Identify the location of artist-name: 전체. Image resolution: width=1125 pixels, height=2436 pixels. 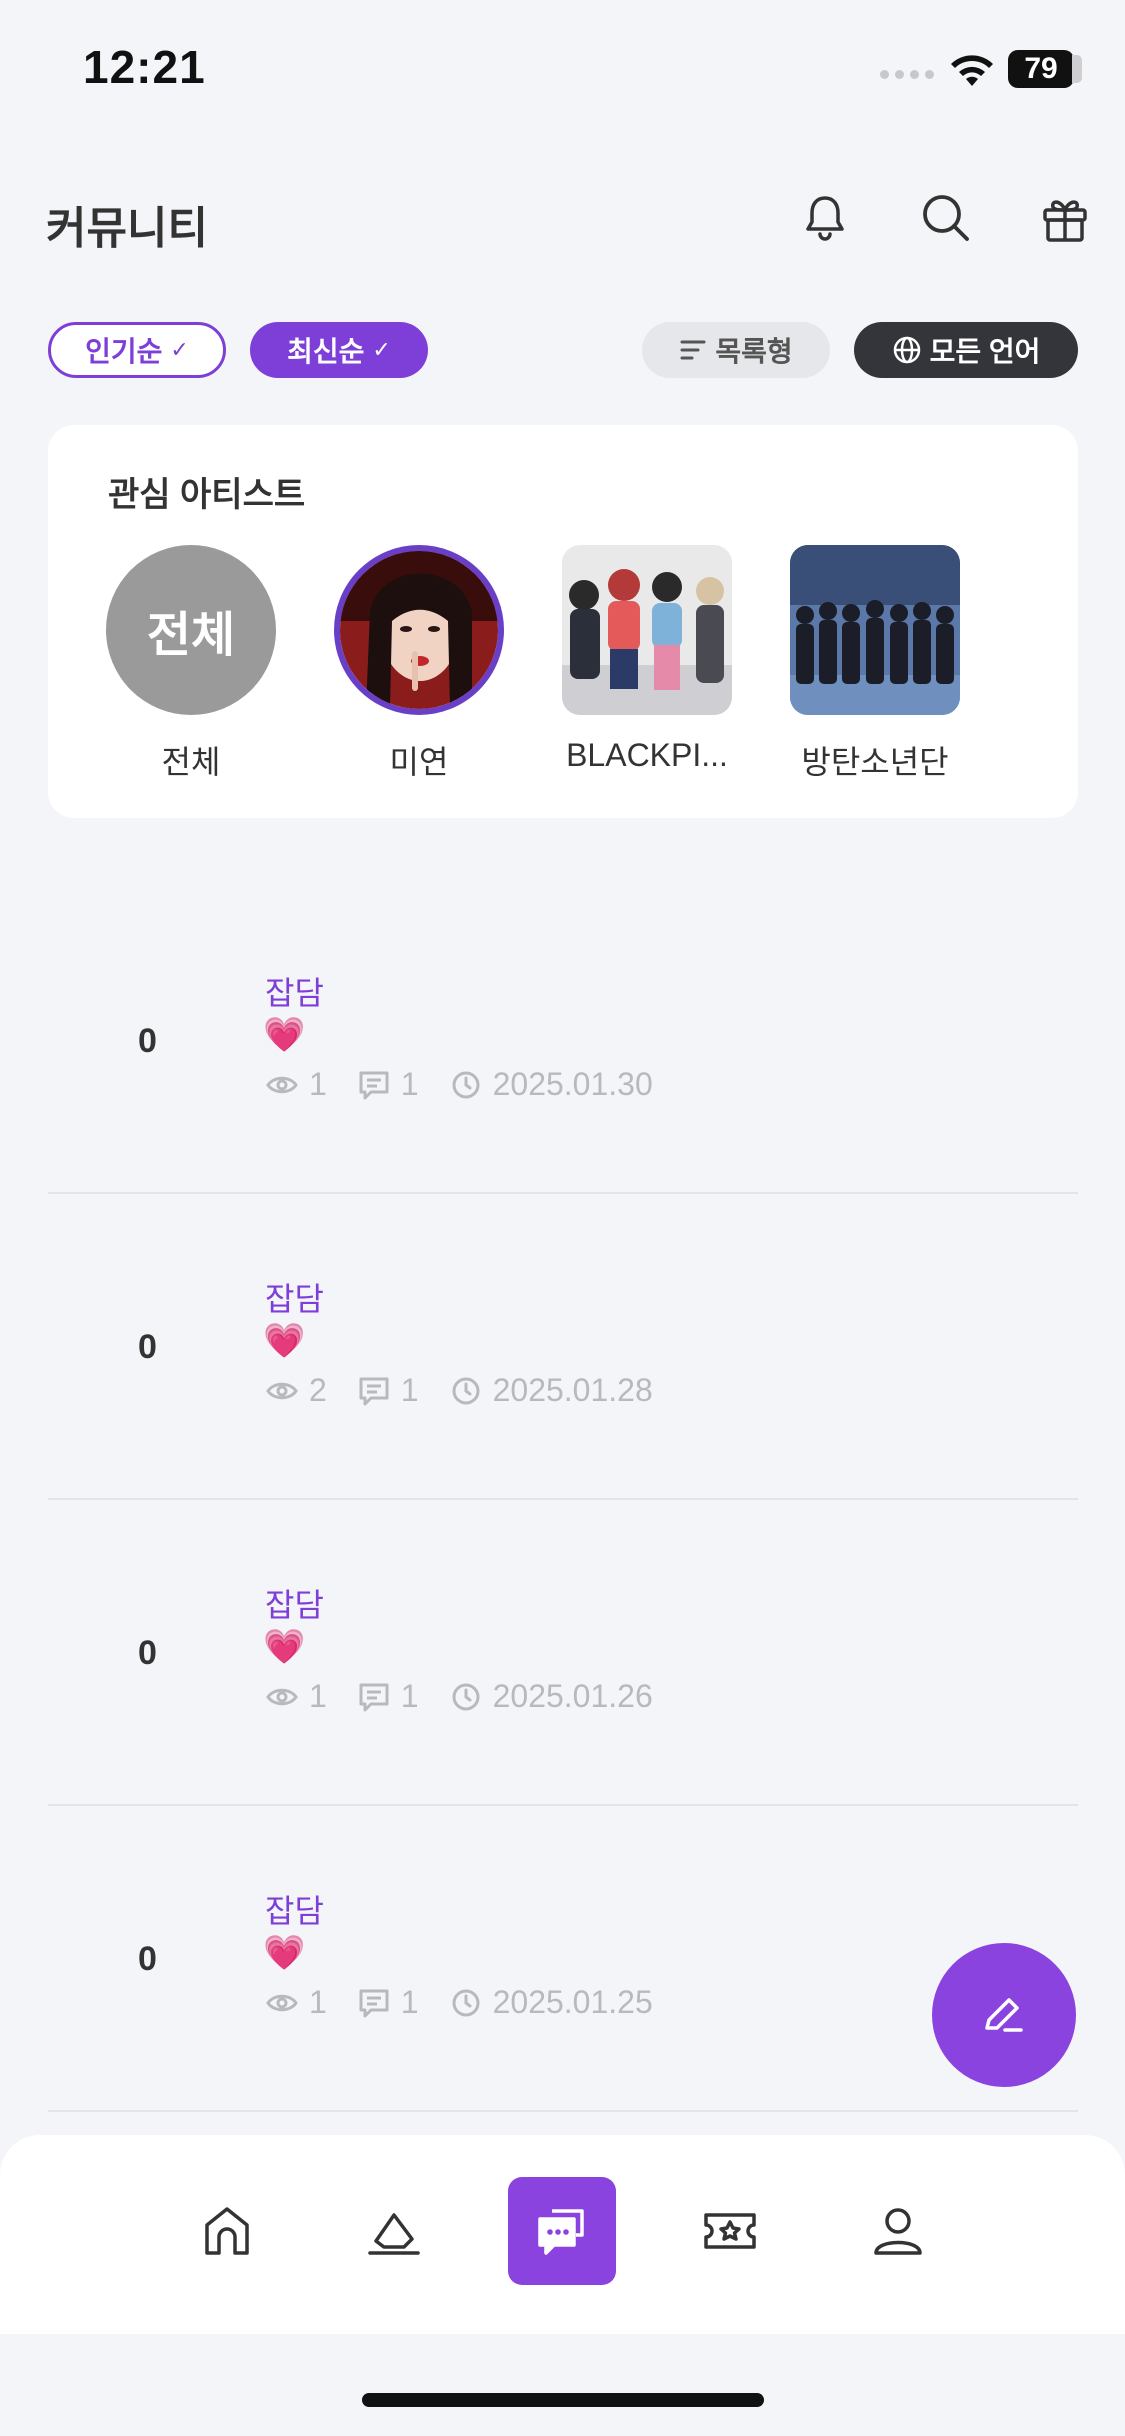
(191, 762).